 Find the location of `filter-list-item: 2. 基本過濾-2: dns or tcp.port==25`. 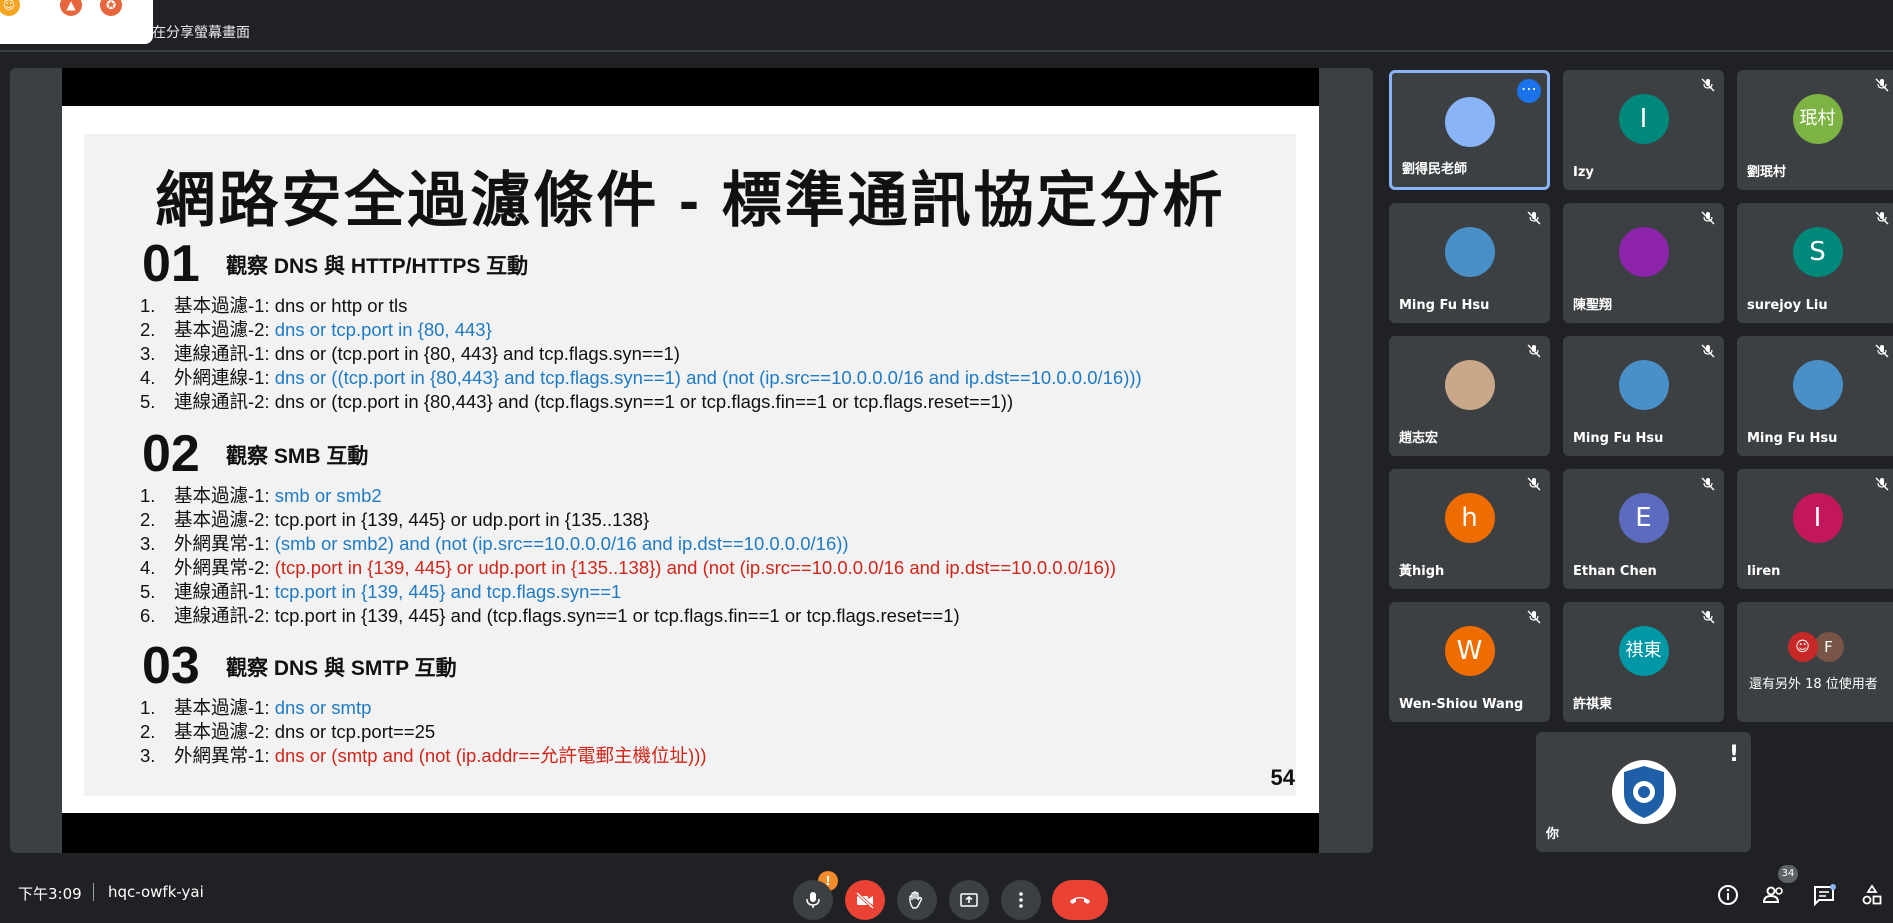

filter-list-item: 2. 基本過濾-2: dns or tcp.port==25 is located at coordinates (287, 732).